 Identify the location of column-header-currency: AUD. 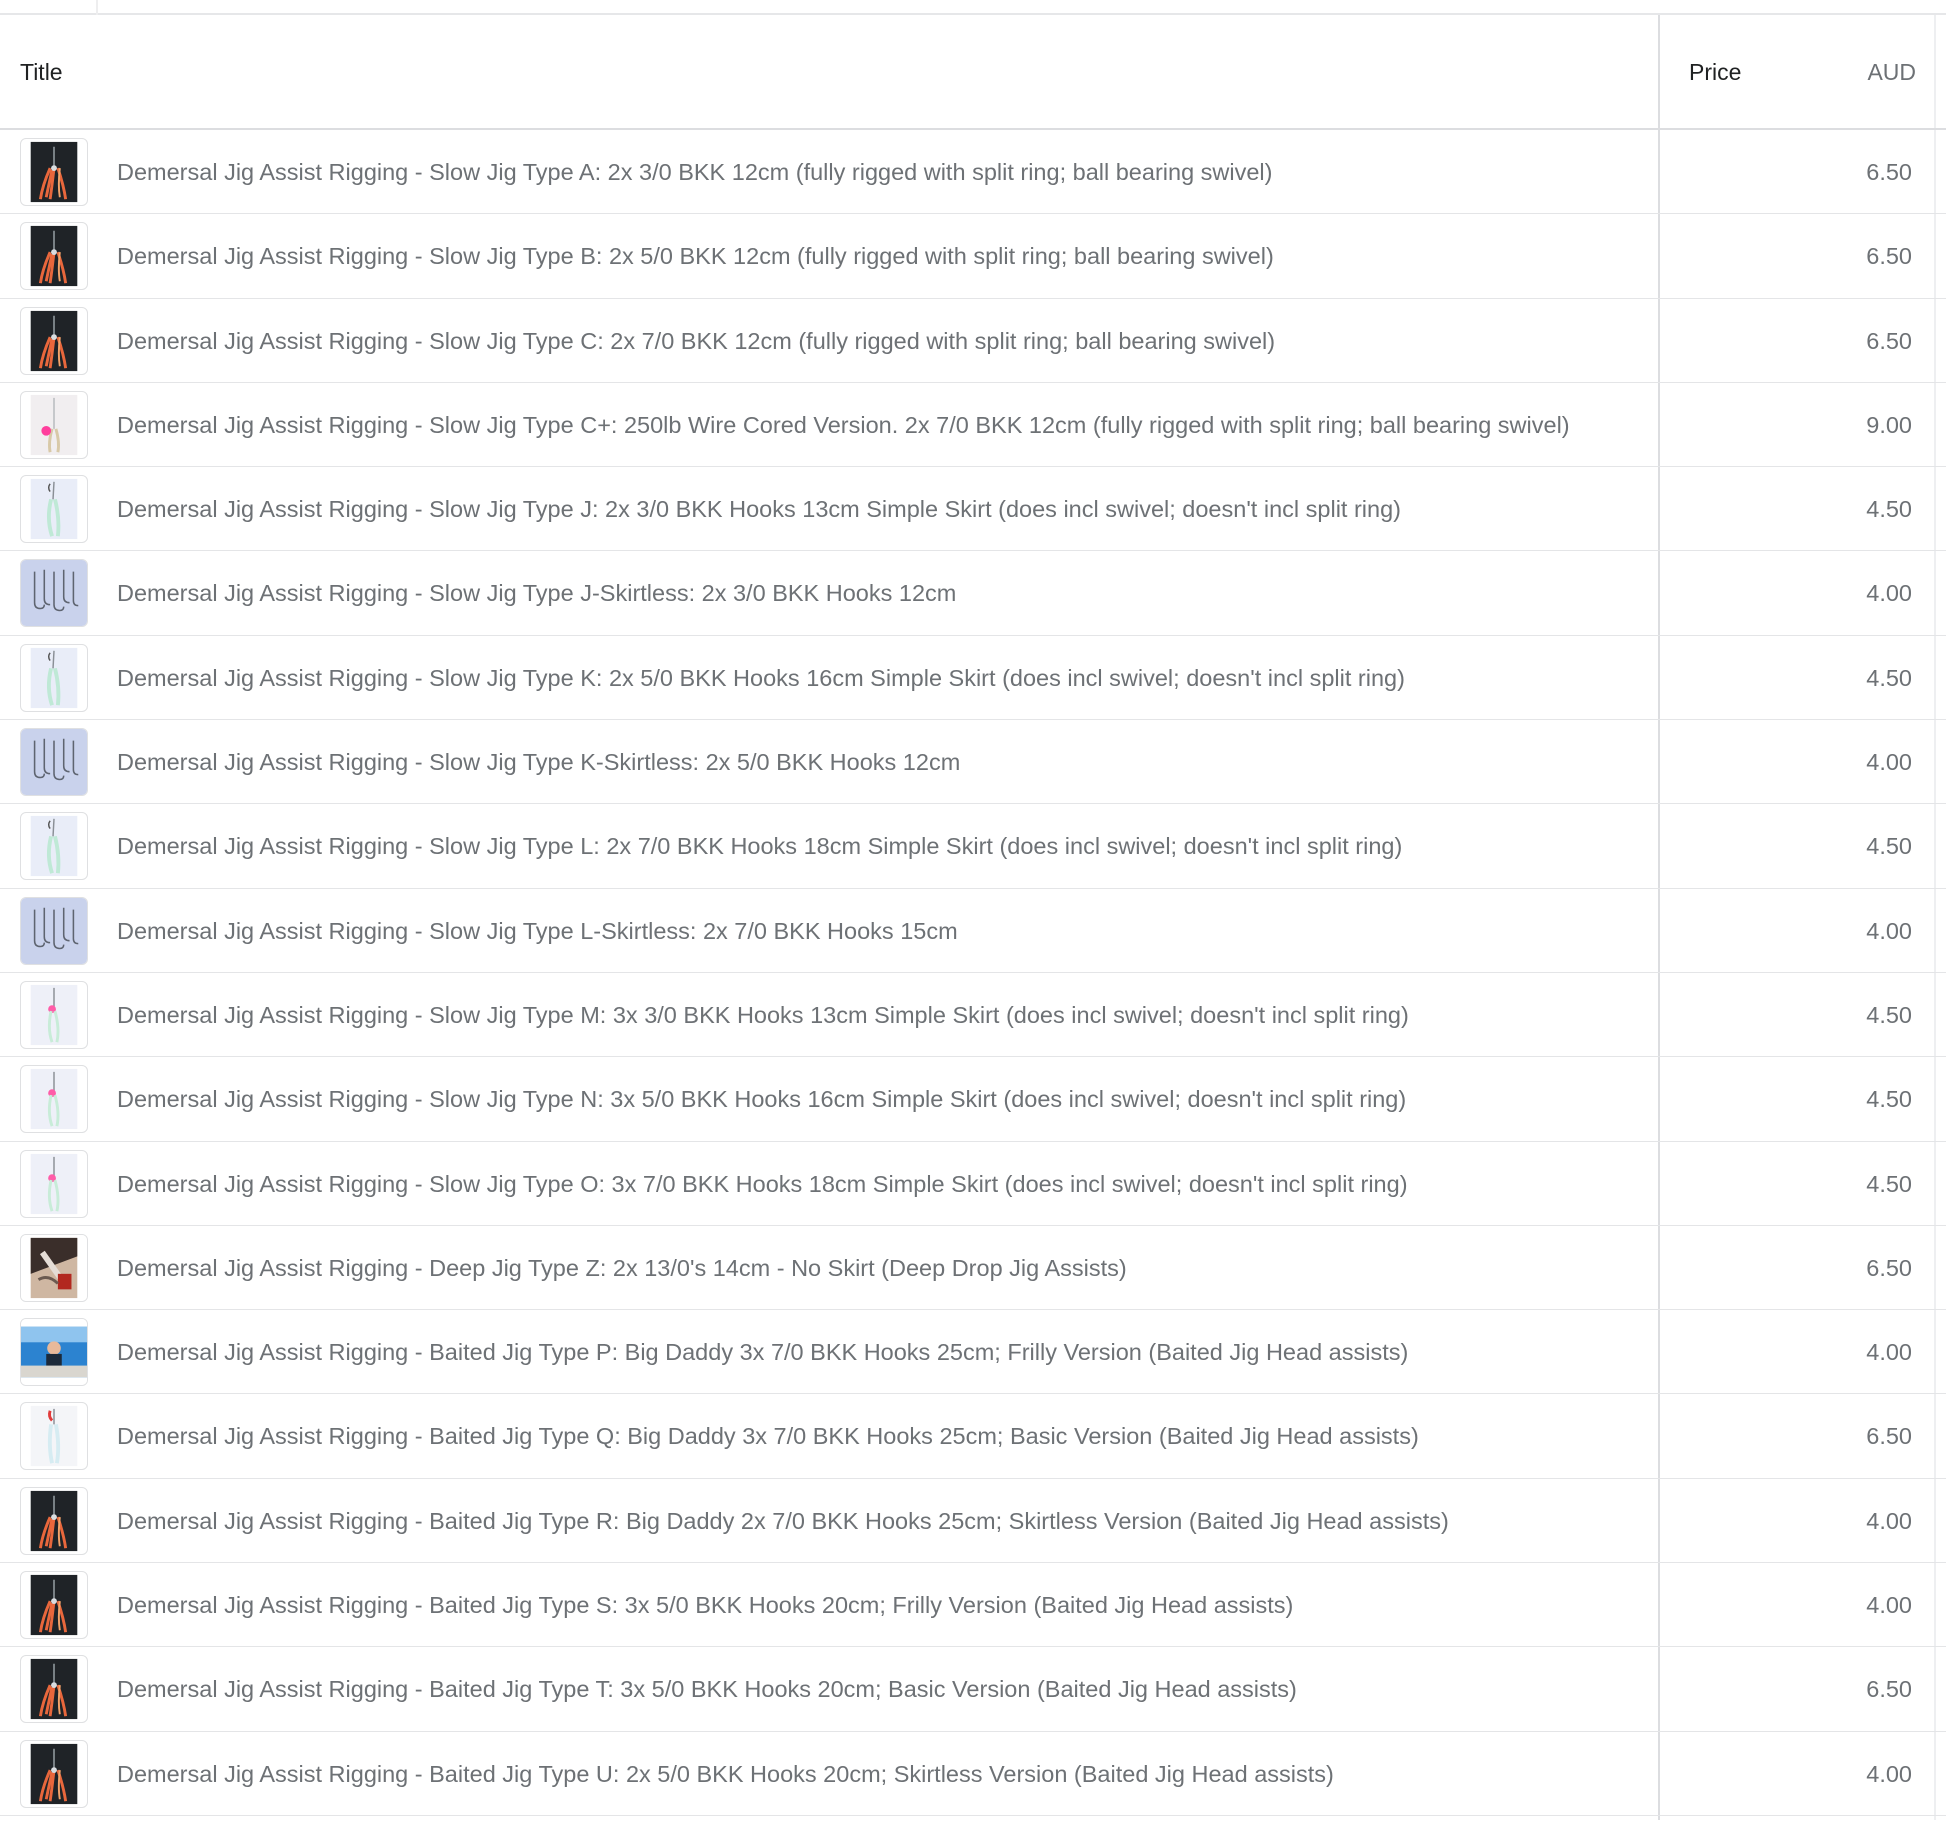
(1891, 72).